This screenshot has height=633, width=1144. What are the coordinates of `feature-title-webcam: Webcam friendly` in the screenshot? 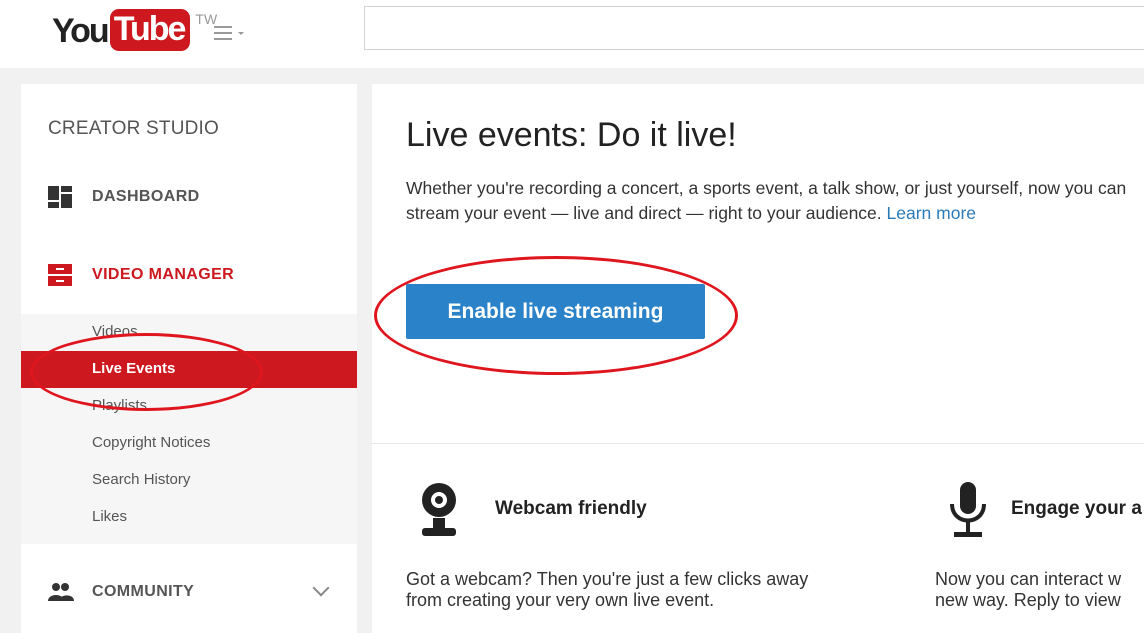 It's located at (571, 508).